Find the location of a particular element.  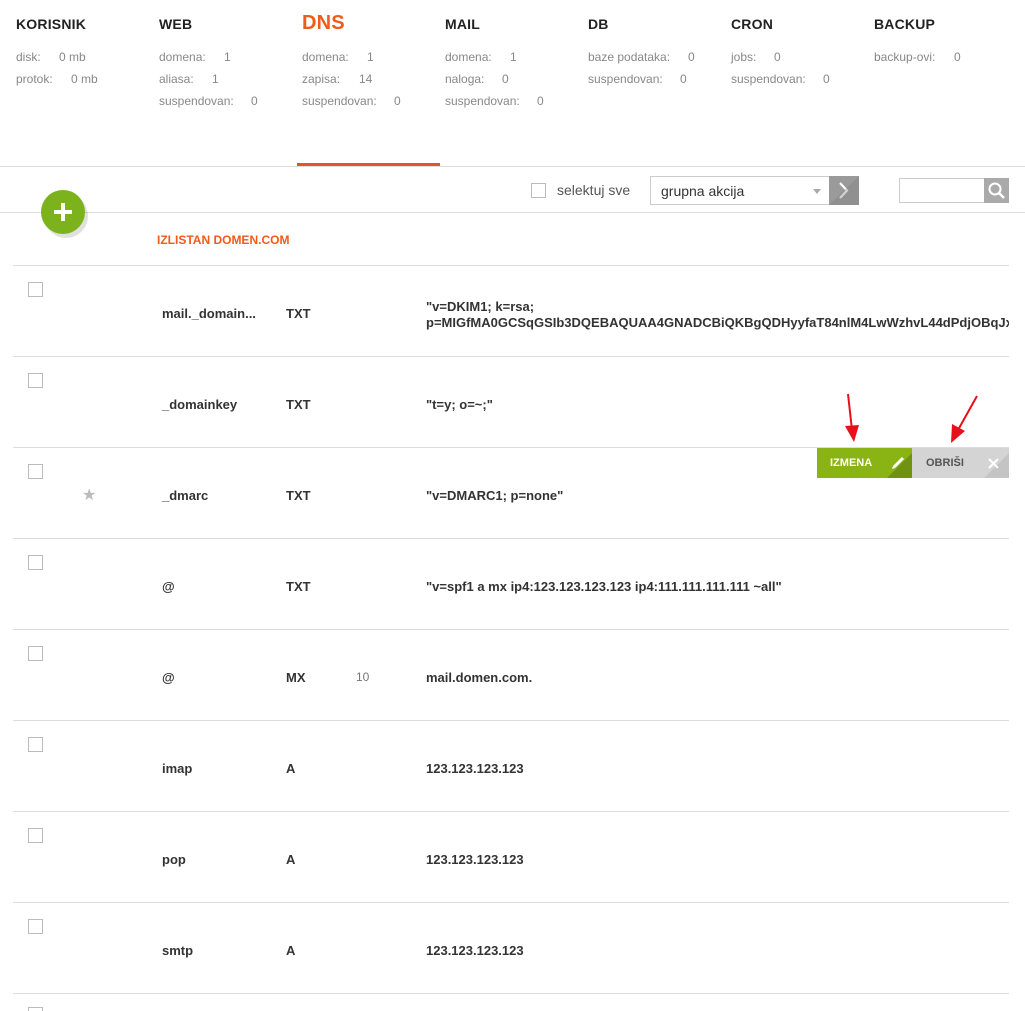

stat-label: zapisa: is located at coordinates (321, 79).